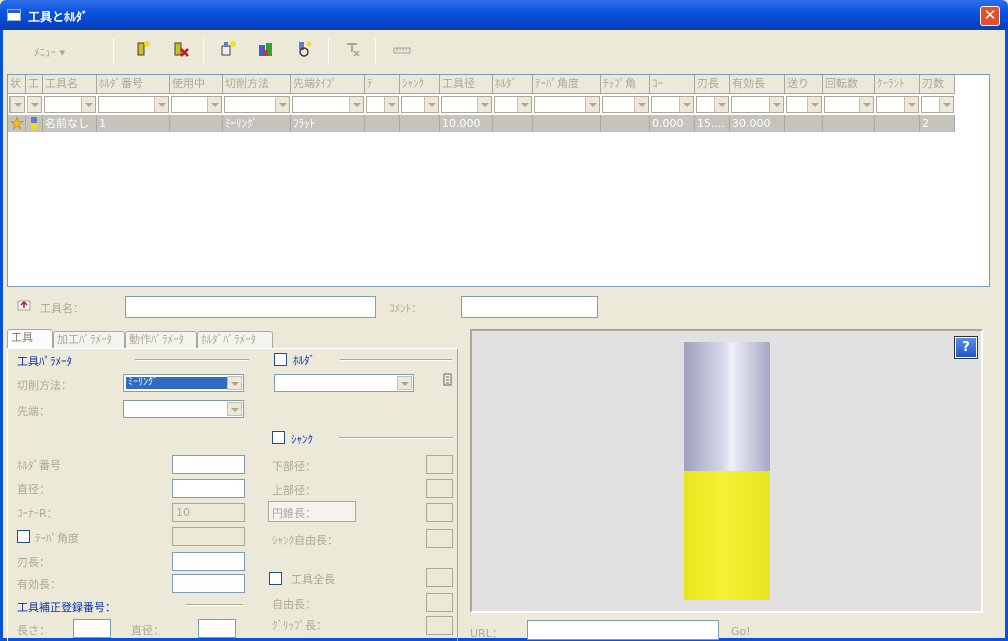  I want to click on comp-length-label: 長さ：, so click(33, 630).